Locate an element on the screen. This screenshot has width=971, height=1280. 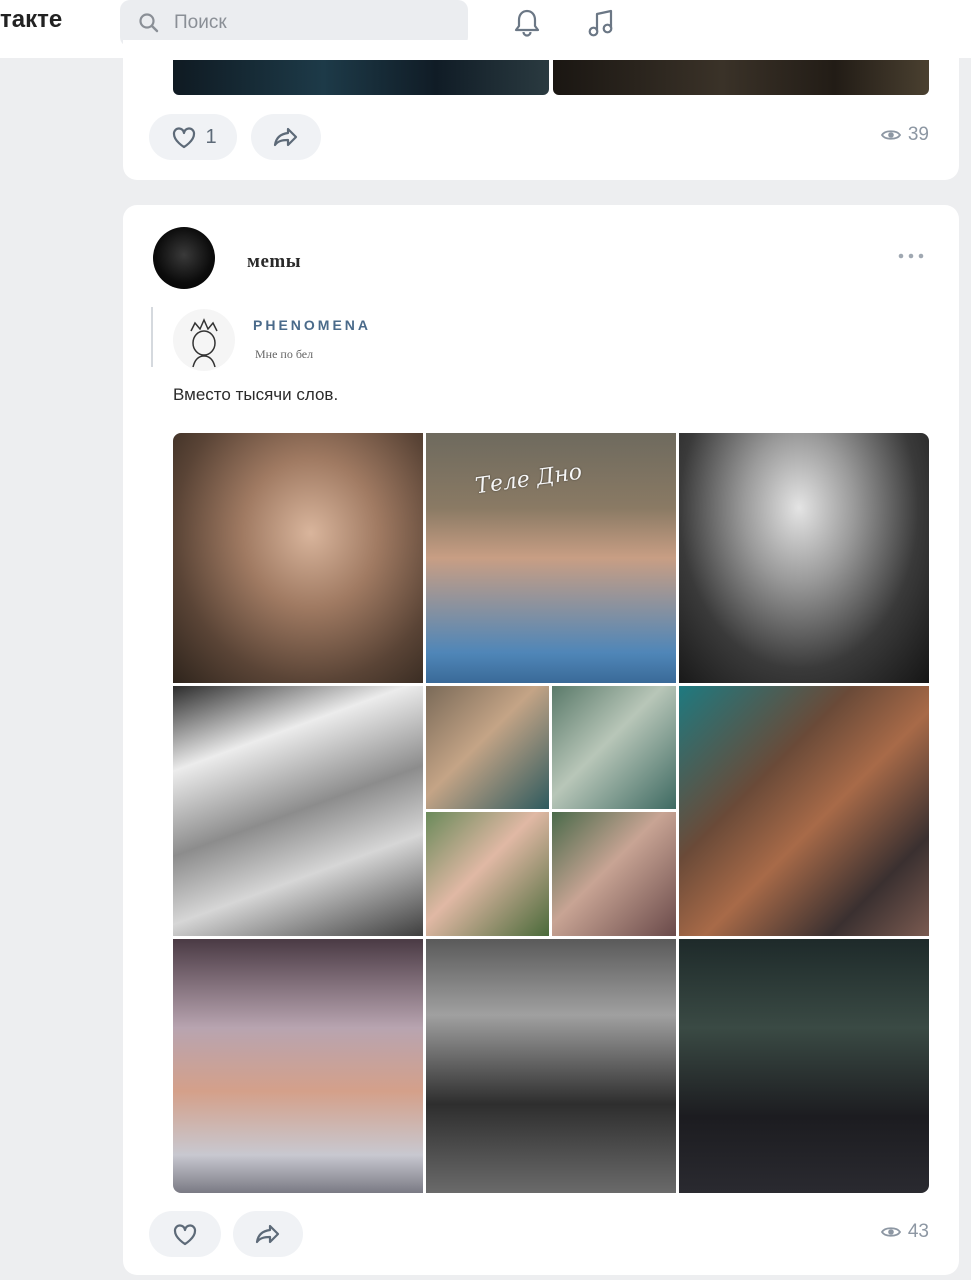
repost-subtitle: Мне по бел is located at coordinates (284, 354).